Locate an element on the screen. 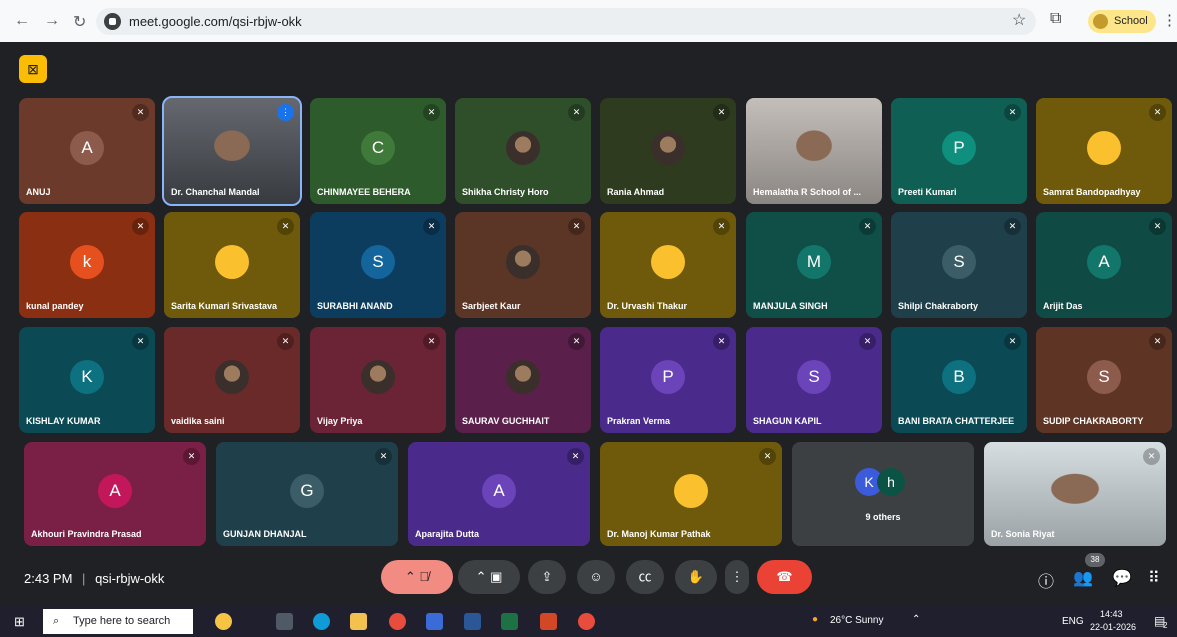  participant-tile: P ✕ Preeti Kumari is located at coordinates (959, 151).